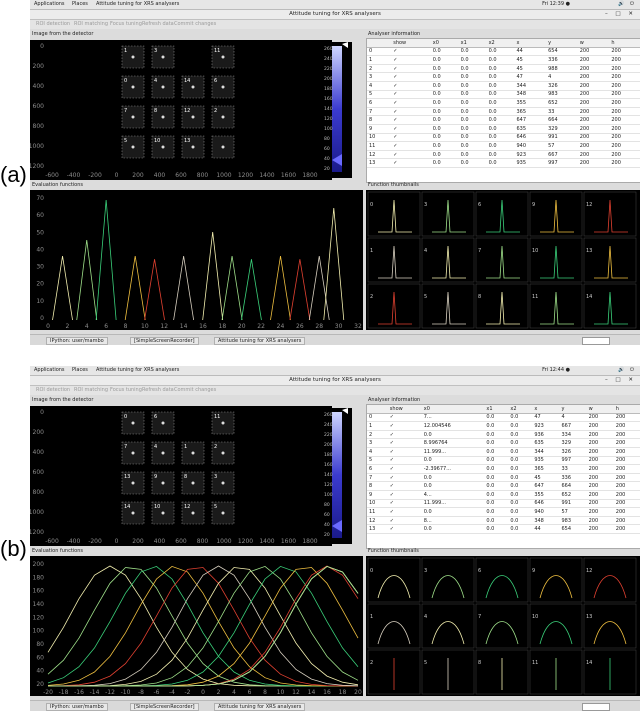  What do you see at coordinates (195, 24) in the screenshot?
I see `commit-changes-button: Commit changes` at bounding box center [195, 24].